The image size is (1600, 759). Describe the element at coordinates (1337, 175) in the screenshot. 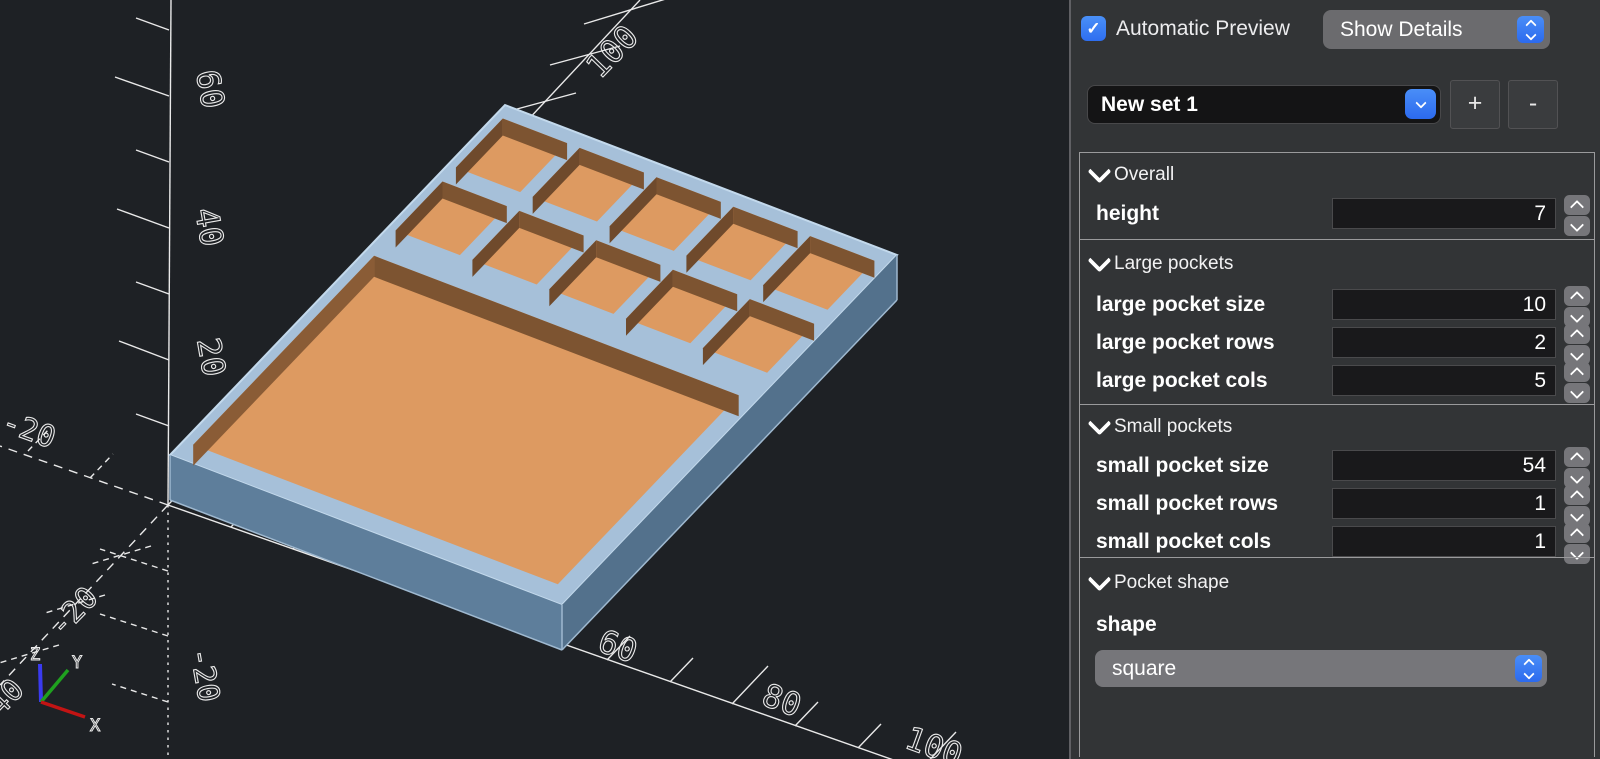

I see `section-header-overall: Overall` at that location.